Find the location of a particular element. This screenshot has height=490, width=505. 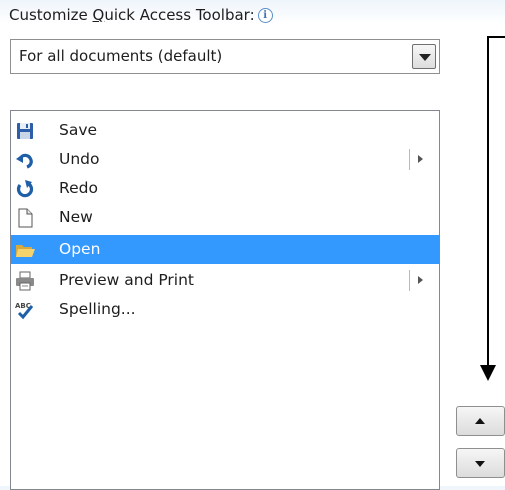

label-prefix: Customize is located at coordinates (51, 15).